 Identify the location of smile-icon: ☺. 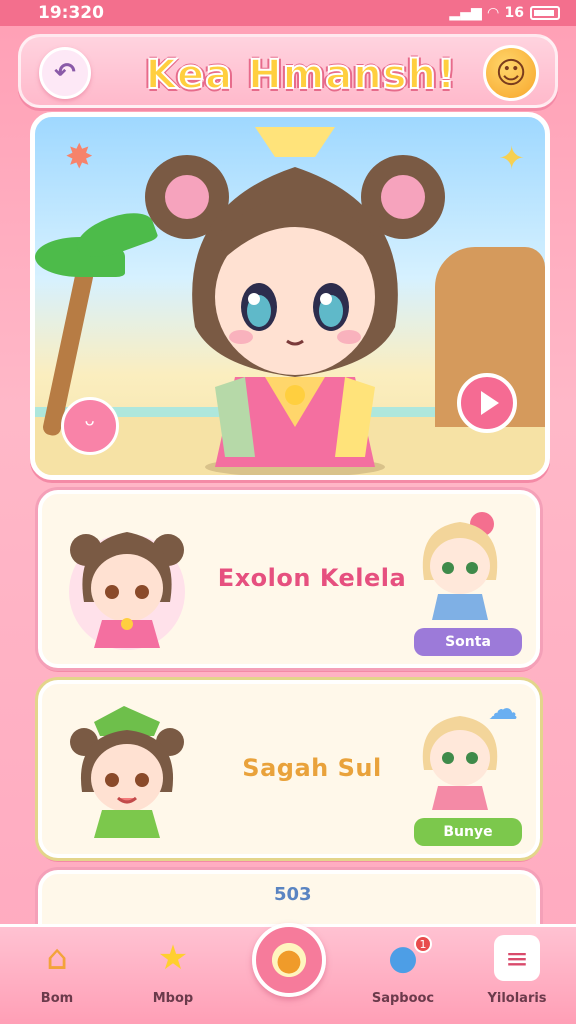
(511, 73).